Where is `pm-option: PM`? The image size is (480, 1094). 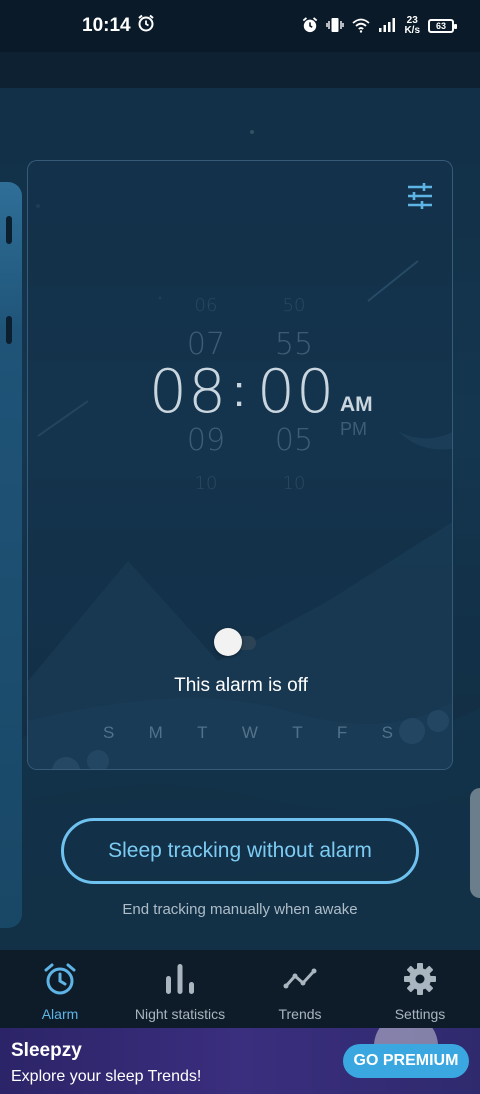
pm-option: PM is located at coordinates (353, 429).